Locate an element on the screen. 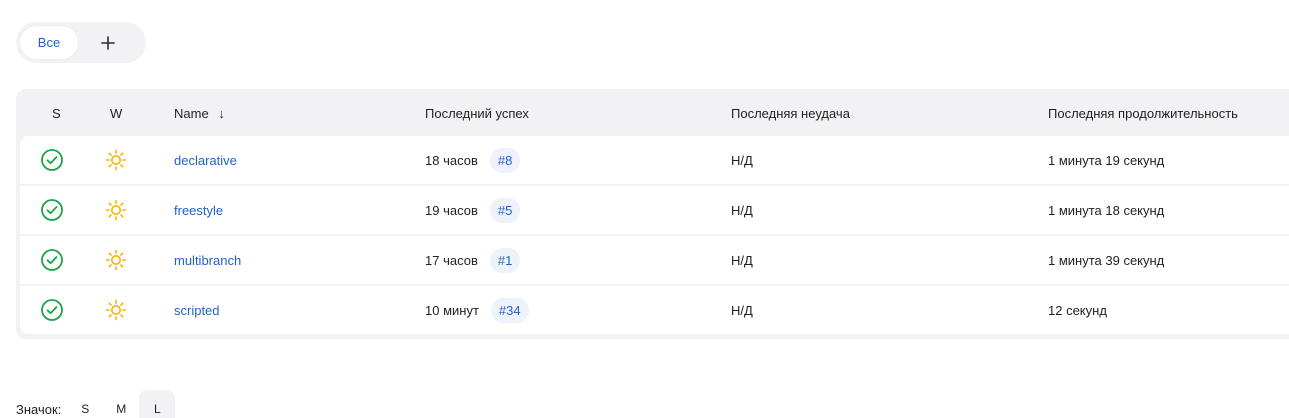 Image resolution: width=1289 pixels, height=418 pixels. last-success-time: 18 часов is located at coordinates (451, 160).